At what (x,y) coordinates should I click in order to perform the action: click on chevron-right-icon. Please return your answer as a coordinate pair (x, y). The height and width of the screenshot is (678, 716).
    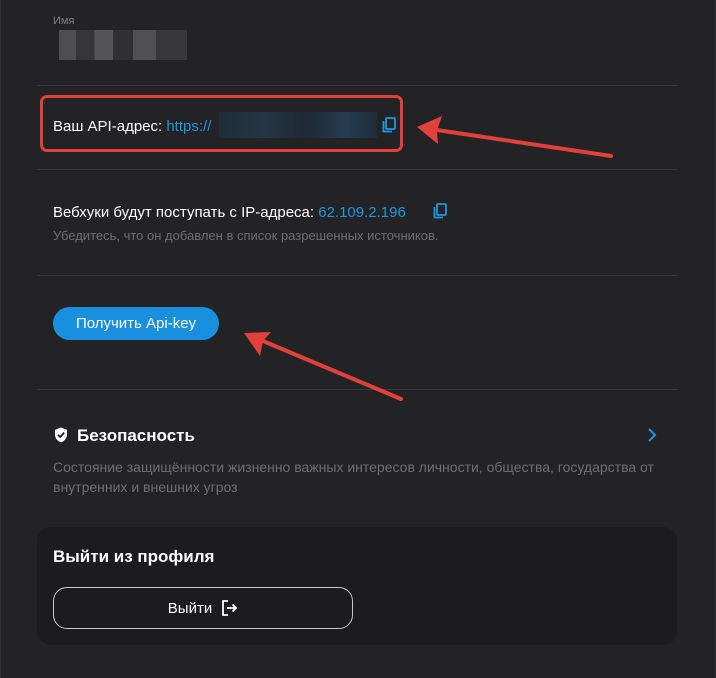
    Looking at the image, I should click on (652, 435).